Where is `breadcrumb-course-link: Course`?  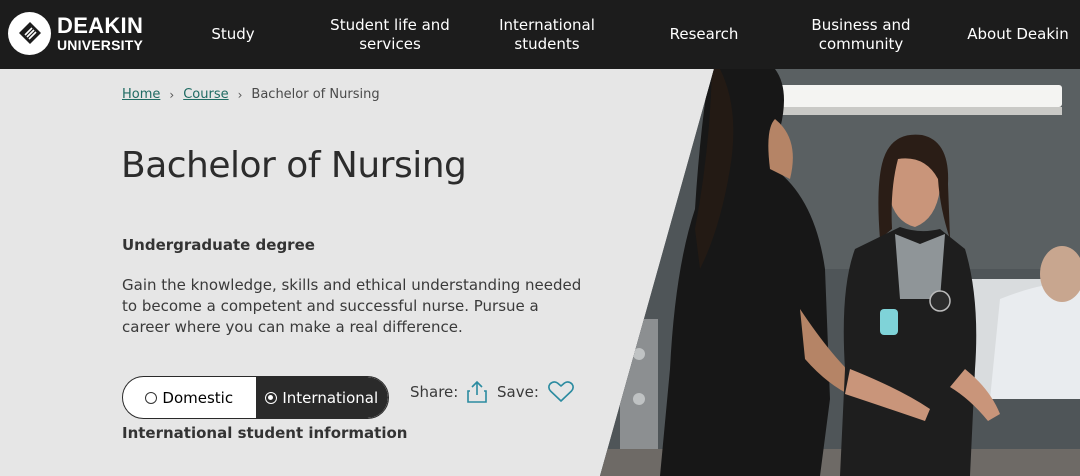
breadcrumb-course-link: Course is located at coordinates (205, 94).